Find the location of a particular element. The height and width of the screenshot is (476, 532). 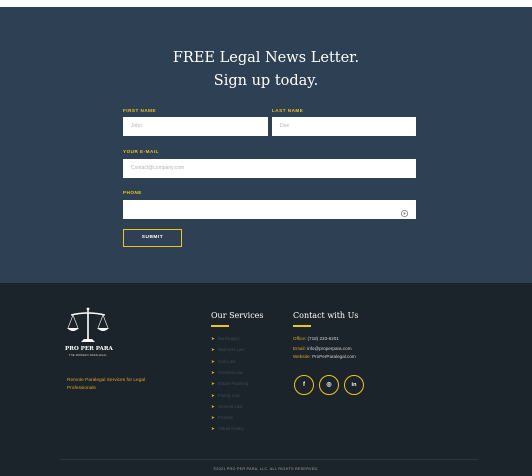

phone-field is located at coordinates (269, 209).